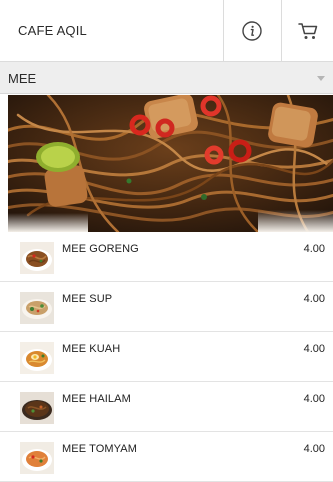 Image resolution: width=333 pixels, height=482 pixels. I want to click on menu-item-name: MEE KUAH, so click(91, 349).